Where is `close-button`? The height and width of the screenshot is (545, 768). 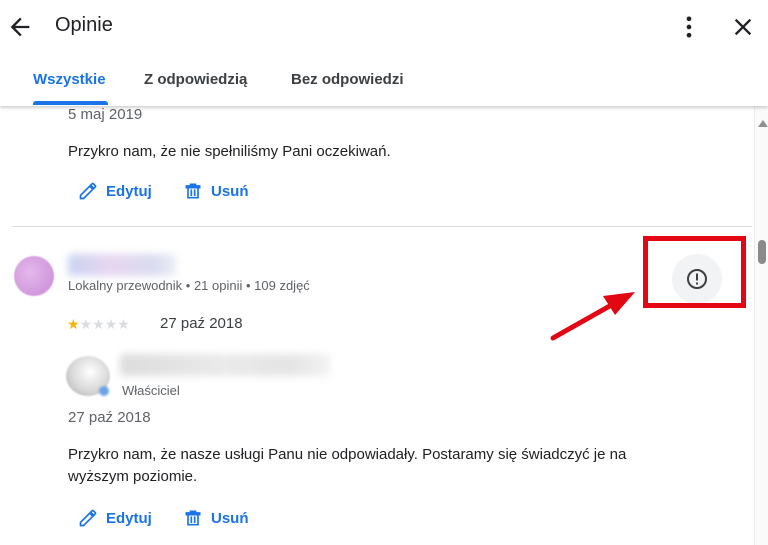 close-button is located at coordinates (743, 27).